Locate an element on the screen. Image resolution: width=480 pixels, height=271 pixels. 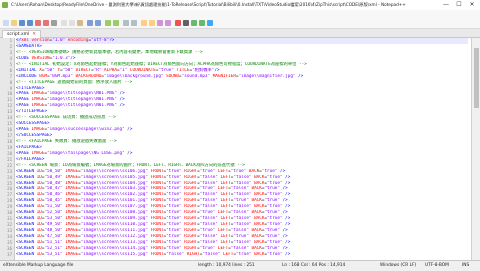
vertical-scrollbar is located at coordinates (475, 149).